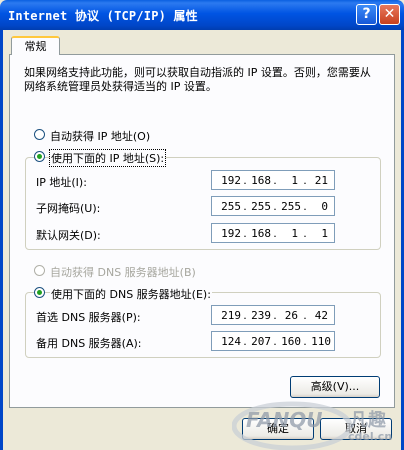 This screenshot has height=450, width=404. Describe the element at coordinates (273, 315) in the screenshot. I see `preferred-dns-input: 219. 239. 26. 42` at that location.